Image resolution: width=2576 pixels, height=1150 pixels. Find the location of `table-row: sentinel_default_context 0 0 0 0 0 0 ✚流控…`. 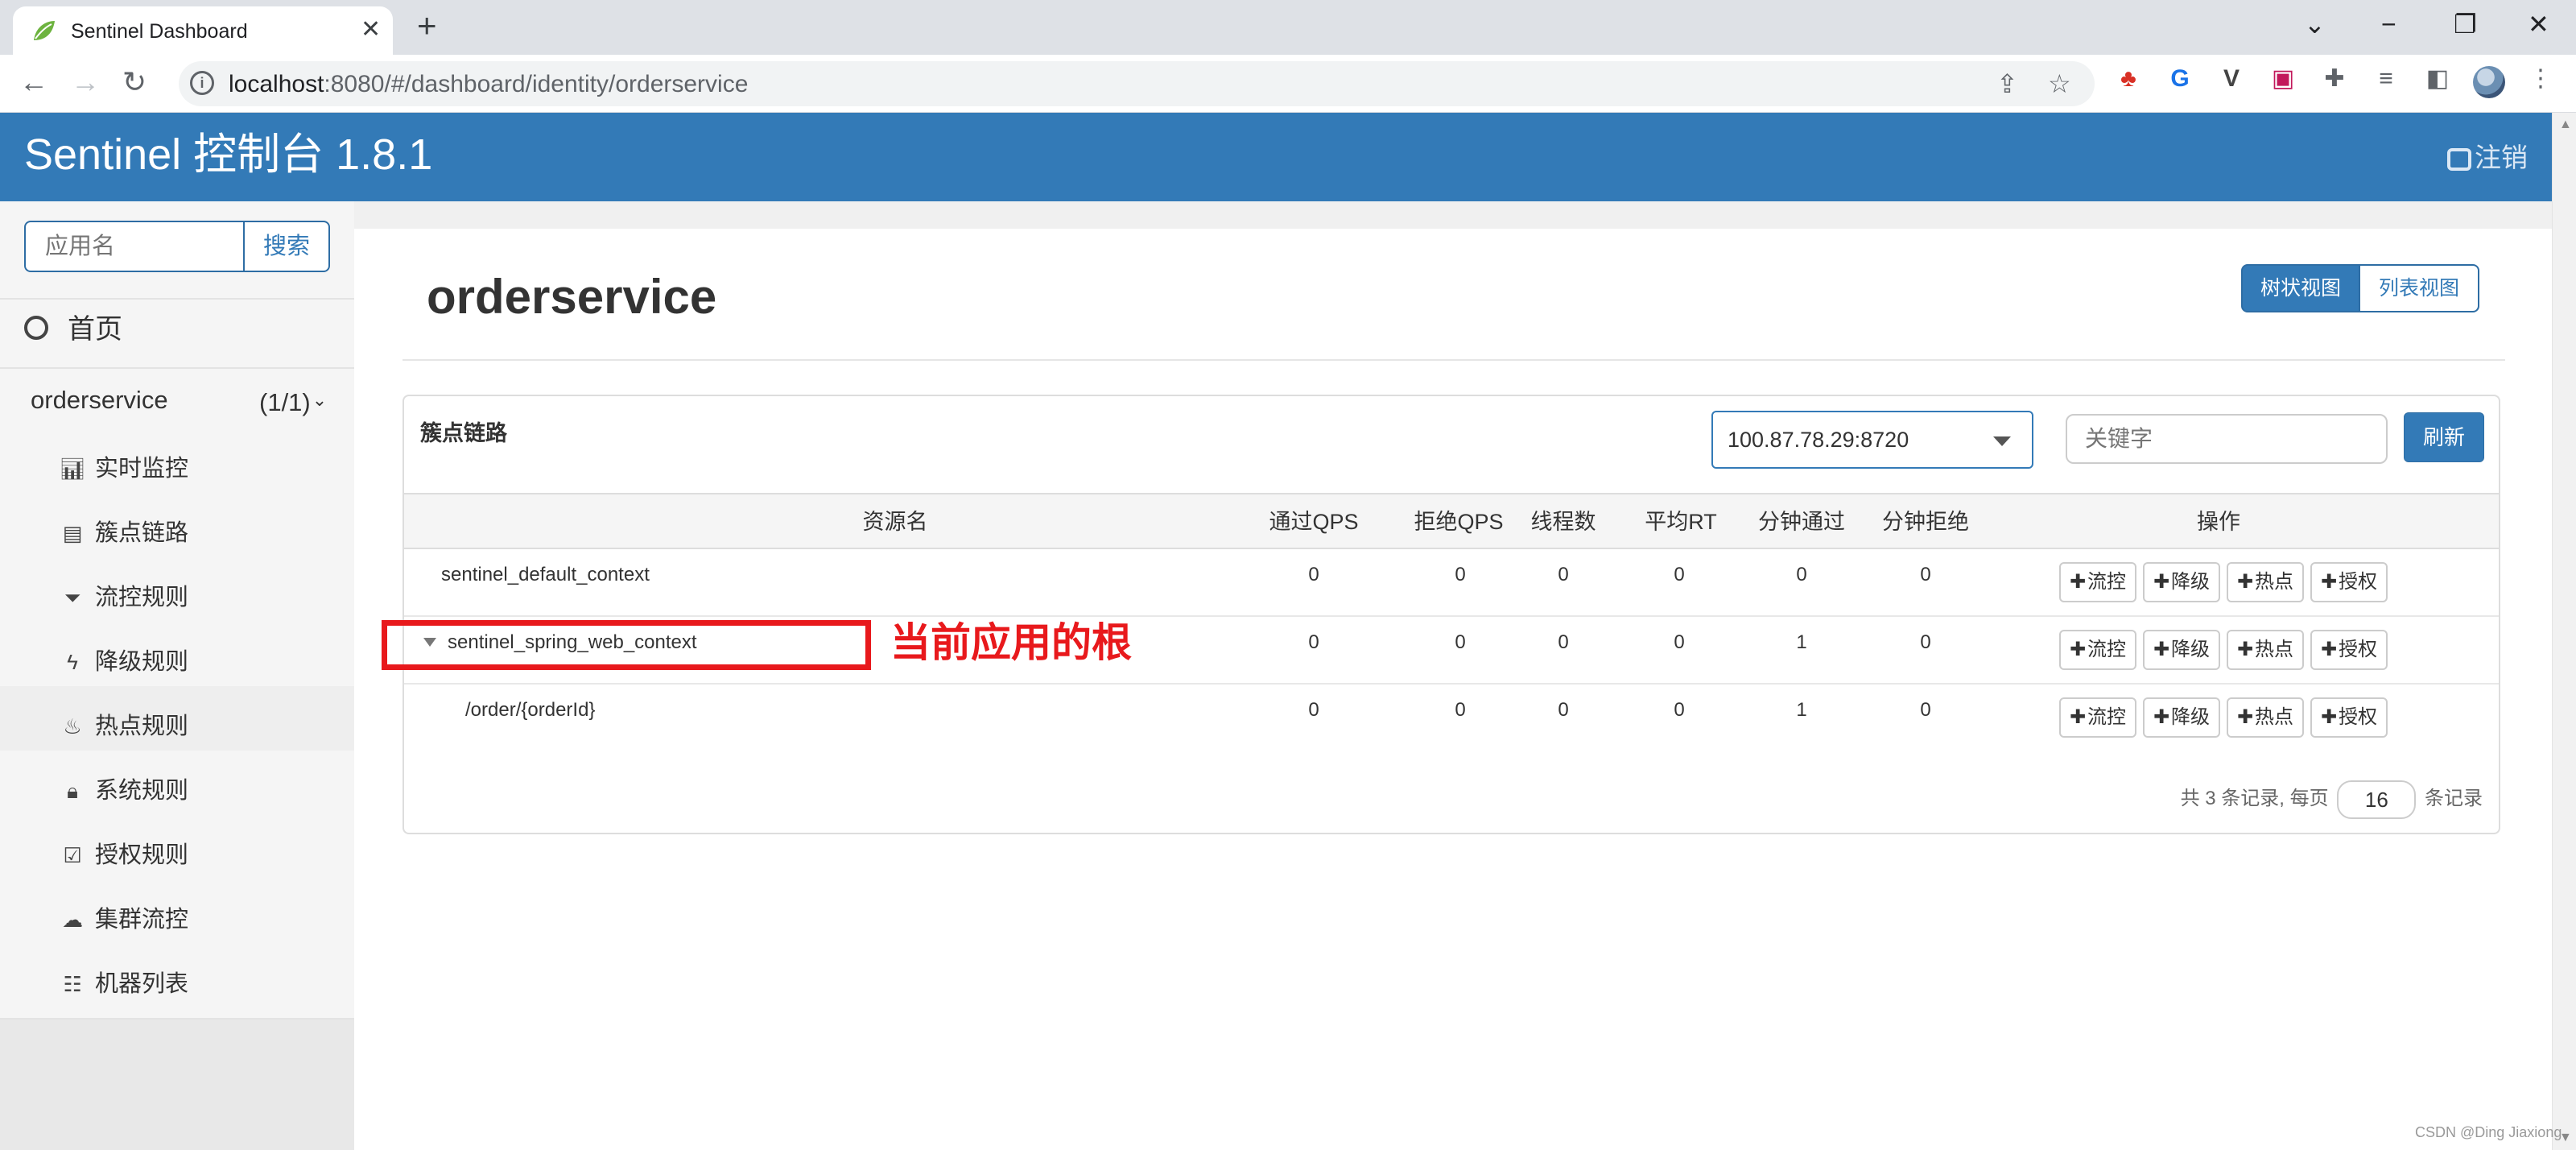

table-row: sentinel_default_context 0 0 0 0 0 0 ✚流控… is located at coordinates (1451, 583).